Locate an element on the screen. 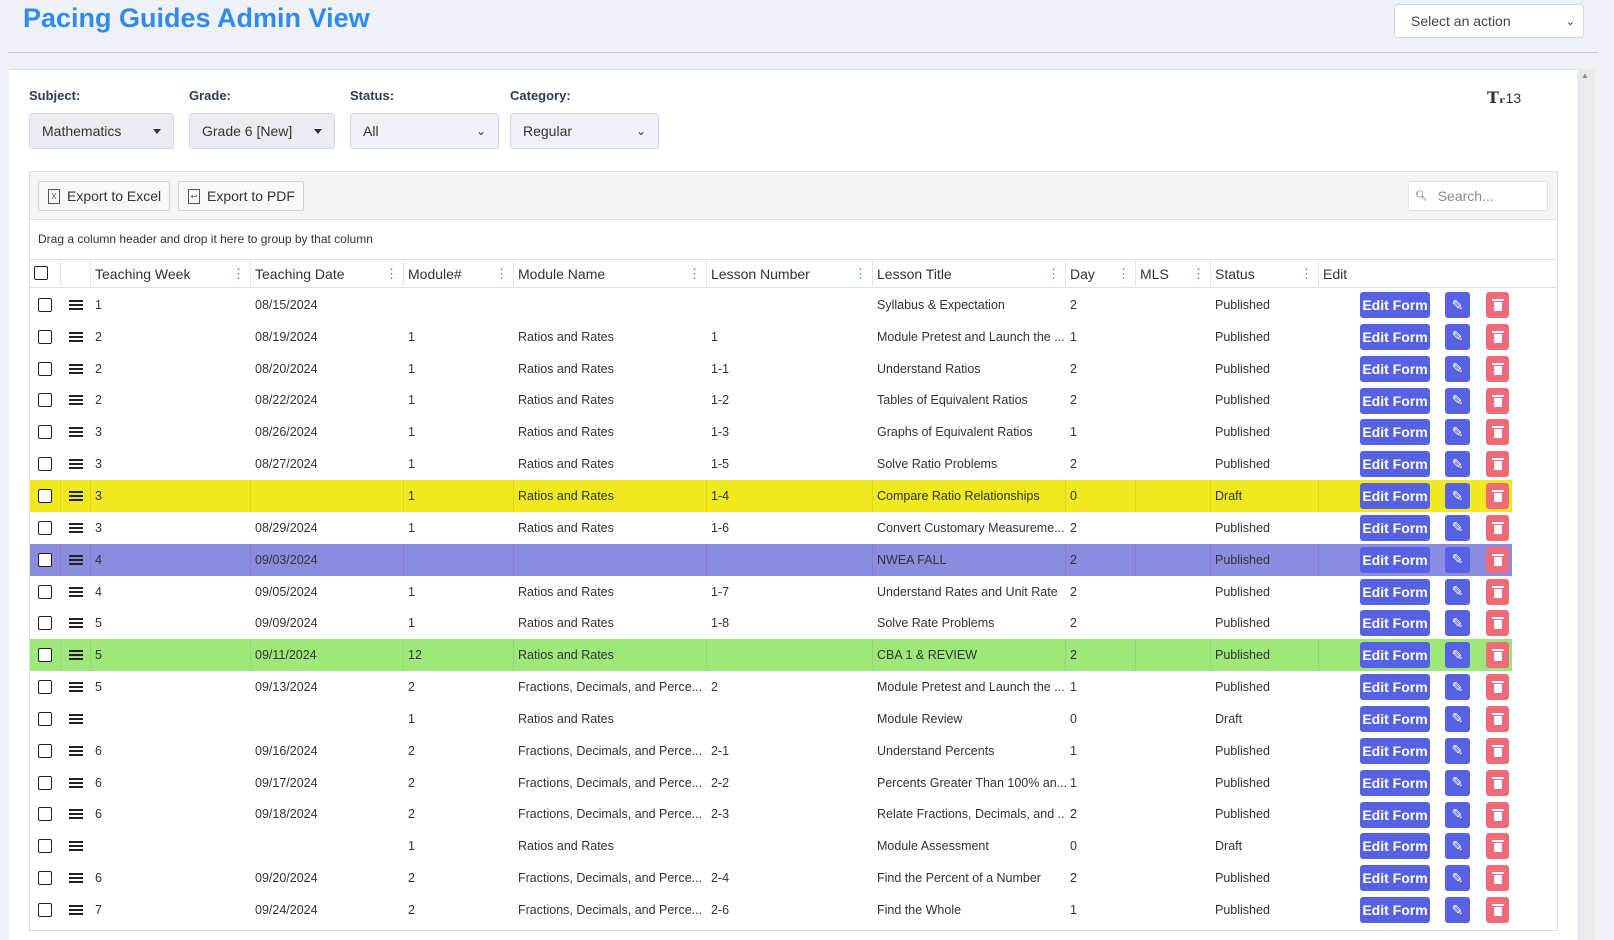  col-module-name: Module Name ⋮ is located at coordinates (610, 274).